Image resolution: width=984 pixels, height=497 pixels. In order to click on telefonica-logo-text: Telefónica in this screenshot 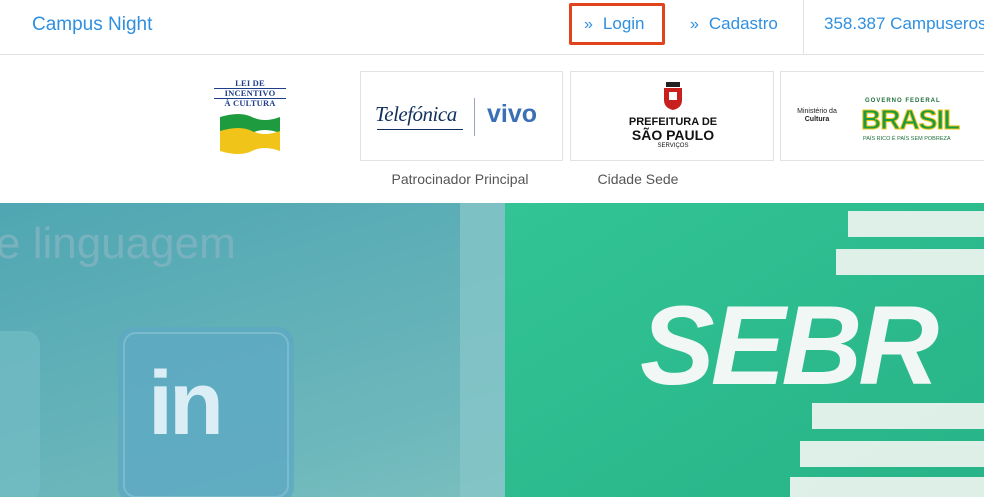, I will do `click(416, 114)`.